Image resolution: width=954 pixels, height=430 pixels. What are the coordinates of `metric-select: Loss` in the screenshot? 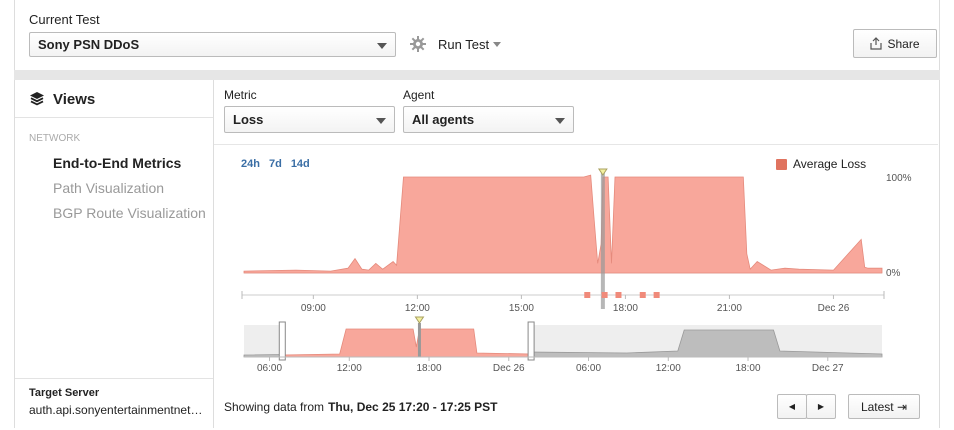 It's located at (309, 119).